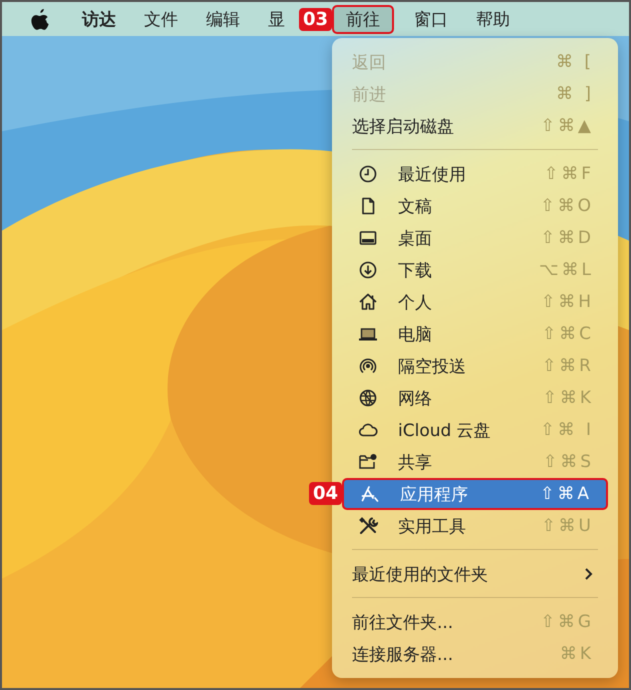 Image resolution: width=631 pixels, height=690 pixels. What do you see at coordinates (368, 238) in the screenshot?
I see `desktop-icon` at bounding box center [368, 238].